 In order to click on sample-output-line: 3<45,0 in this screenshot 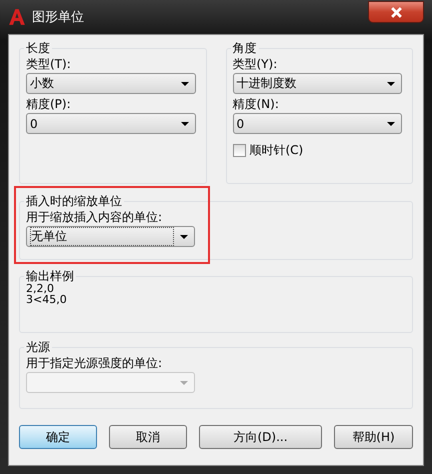, I will do `click(47, 299)`.